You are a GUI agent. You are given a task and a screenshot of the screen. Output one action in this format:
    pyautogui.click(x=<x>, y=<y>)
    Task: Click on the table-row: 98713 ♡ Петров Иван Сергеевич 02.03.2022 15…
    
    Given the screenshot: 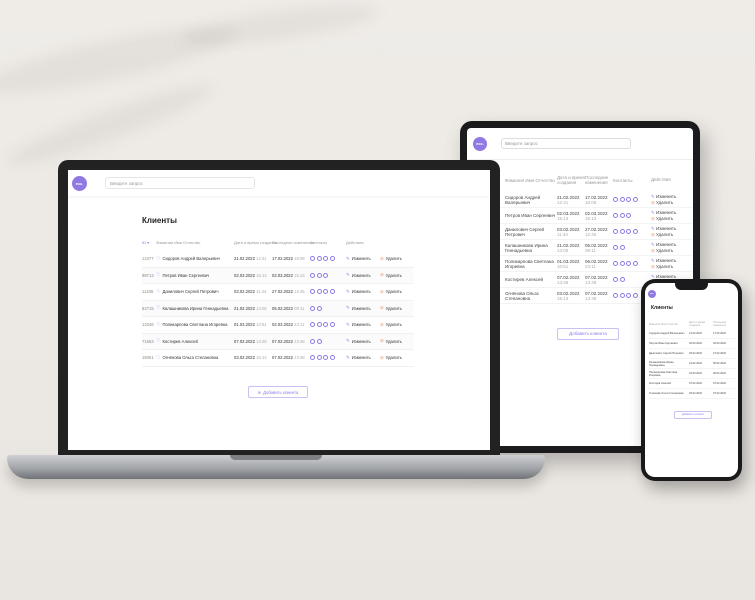 What is the action you would take?
    pyautogui.click(x=278, y=275)
    